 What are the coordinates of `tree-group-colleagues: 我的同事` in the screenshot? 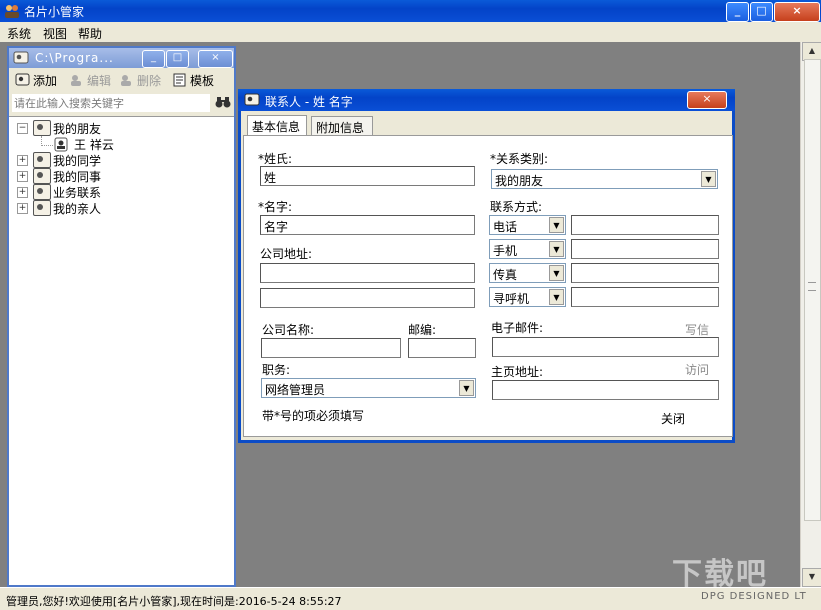 It's located at (77, 176).